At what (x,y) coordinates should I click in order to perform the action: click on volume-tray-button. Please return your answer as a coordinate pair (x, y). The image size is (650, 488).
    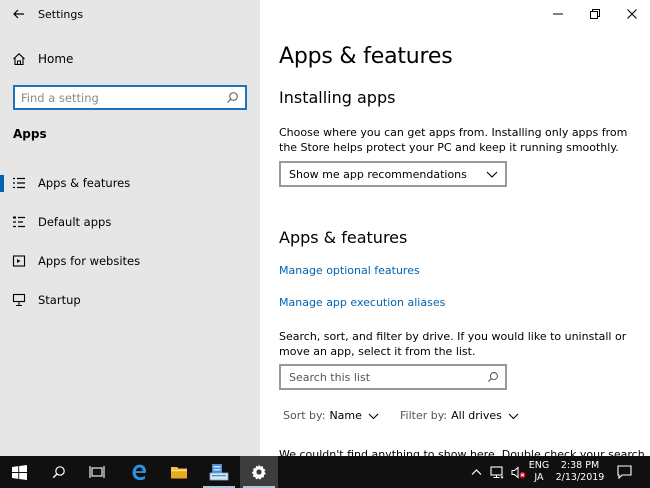
    Looking at the image, I should click on (518, 472).